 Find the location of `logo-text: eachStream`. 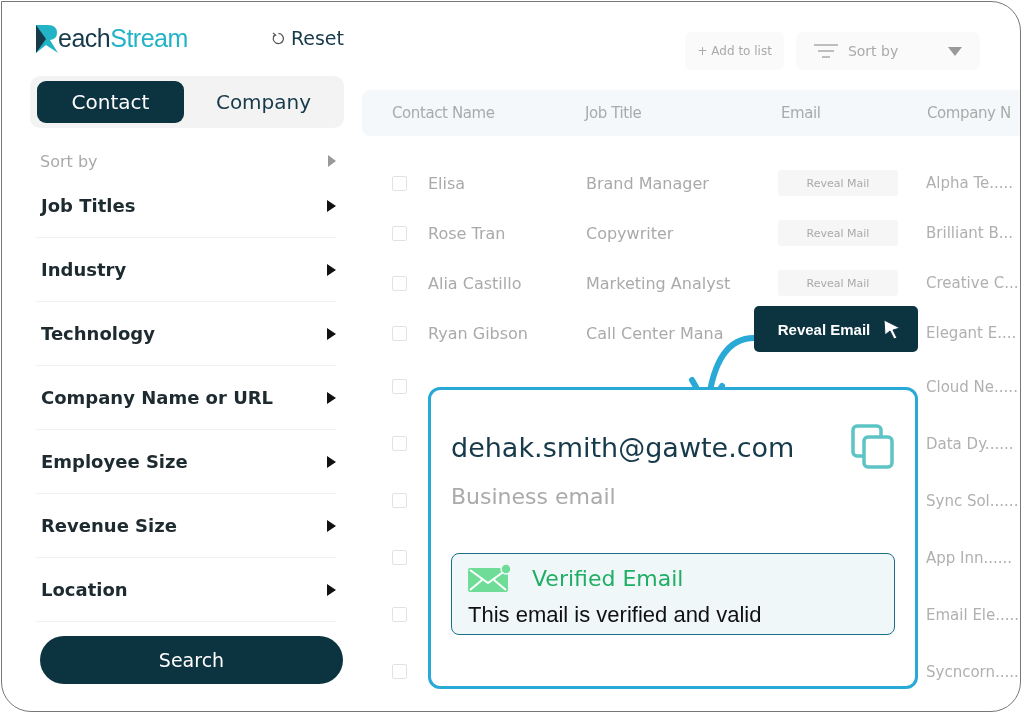

logo-text: eachStream is located at coordinates (123, 38).